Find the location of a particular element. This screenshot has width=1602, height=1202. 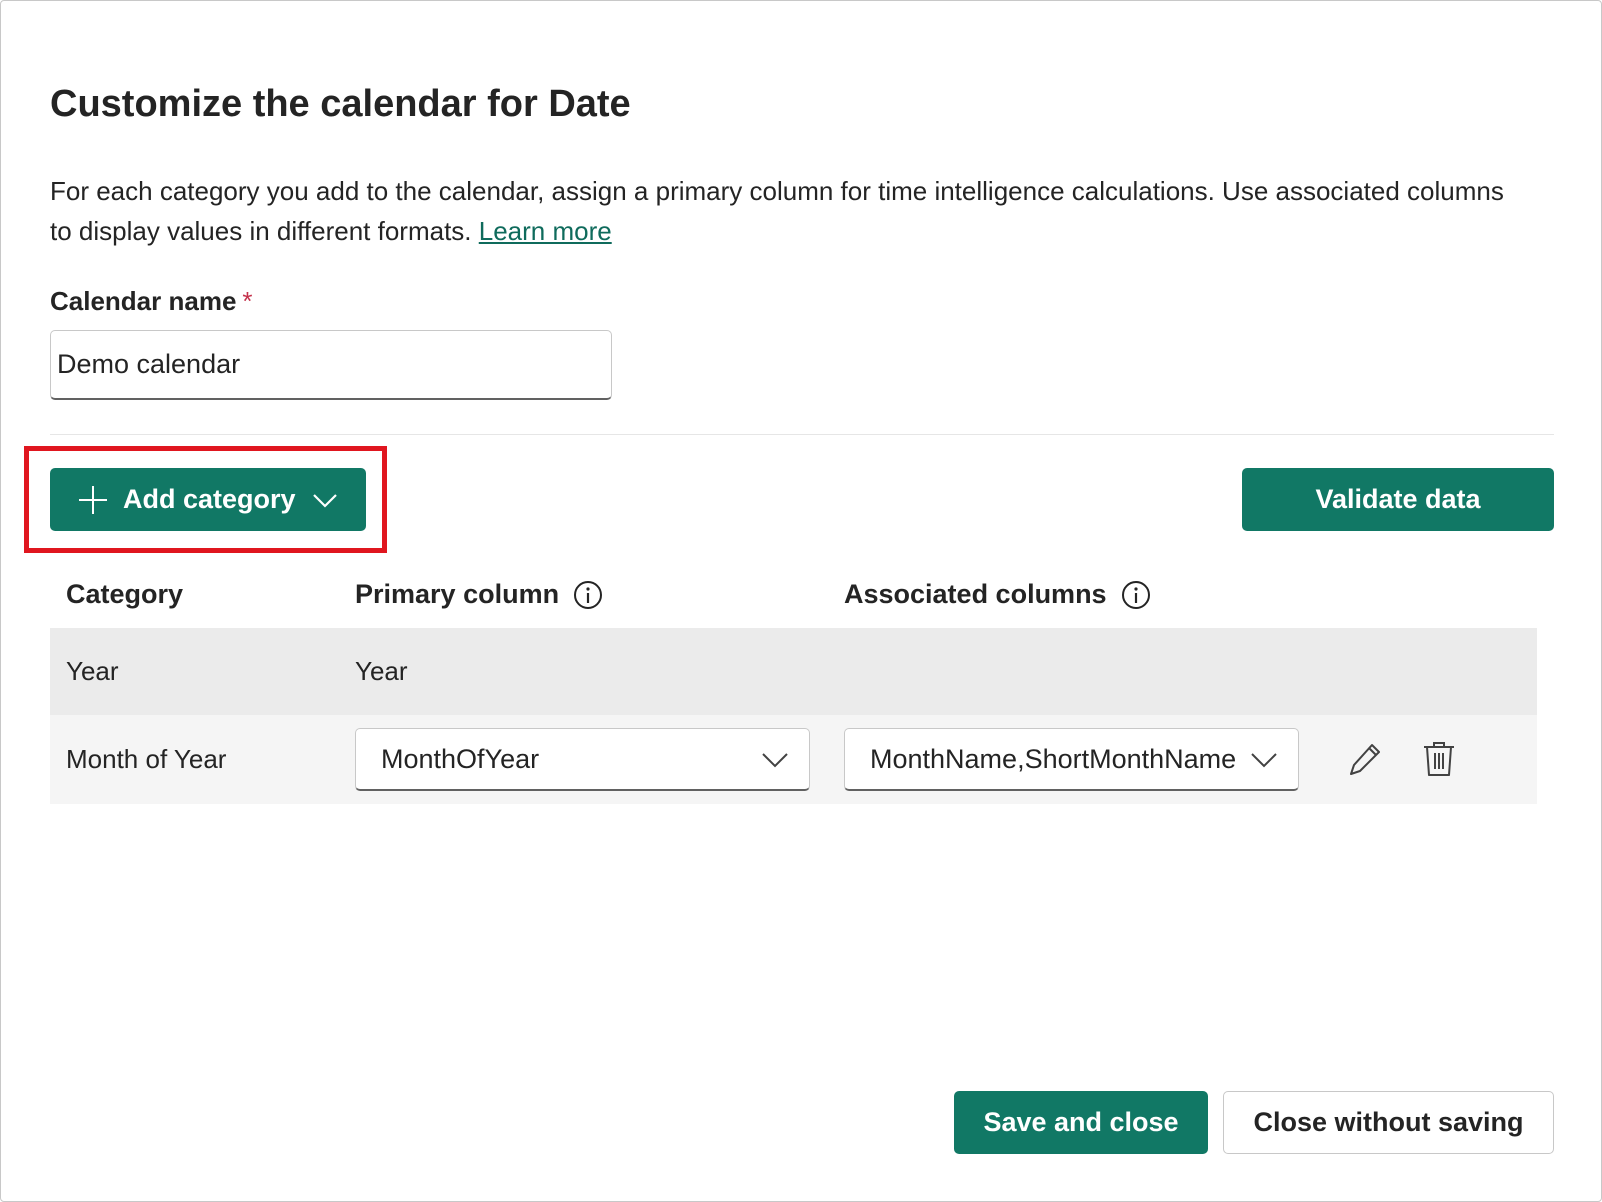

associated-columns-dropdown: MonthName,ShortMonthName is located at coordinates (1071, 759).